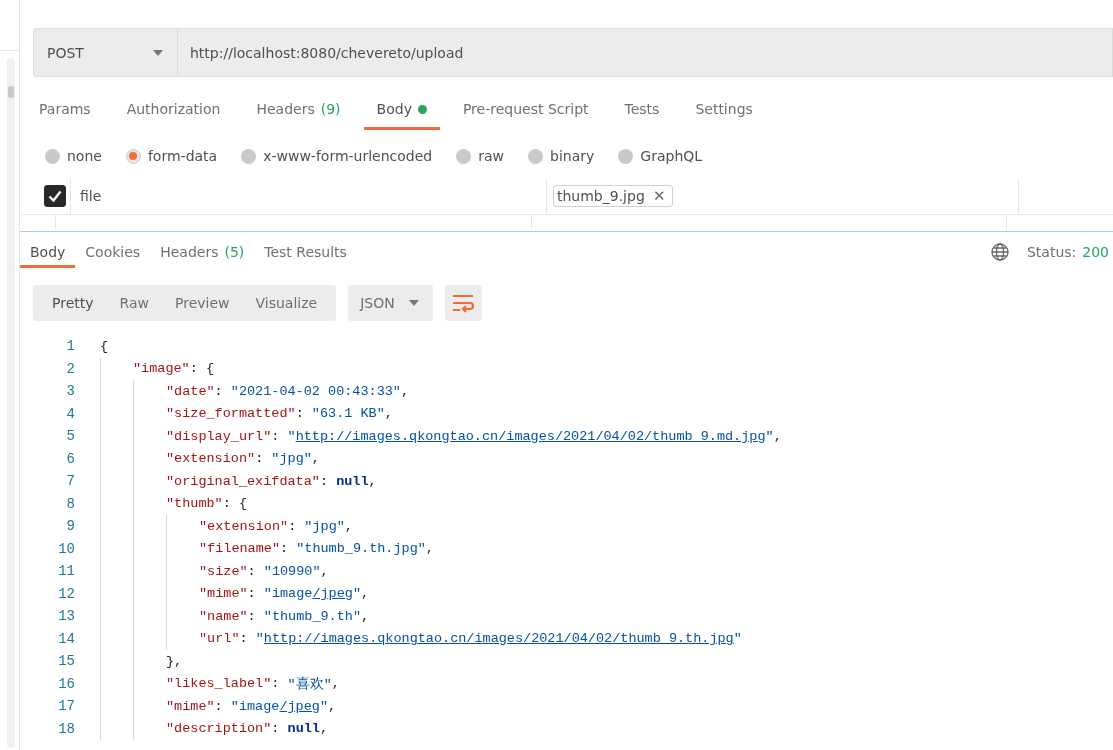  I want to click on json-key: "size", so click(223, 571).